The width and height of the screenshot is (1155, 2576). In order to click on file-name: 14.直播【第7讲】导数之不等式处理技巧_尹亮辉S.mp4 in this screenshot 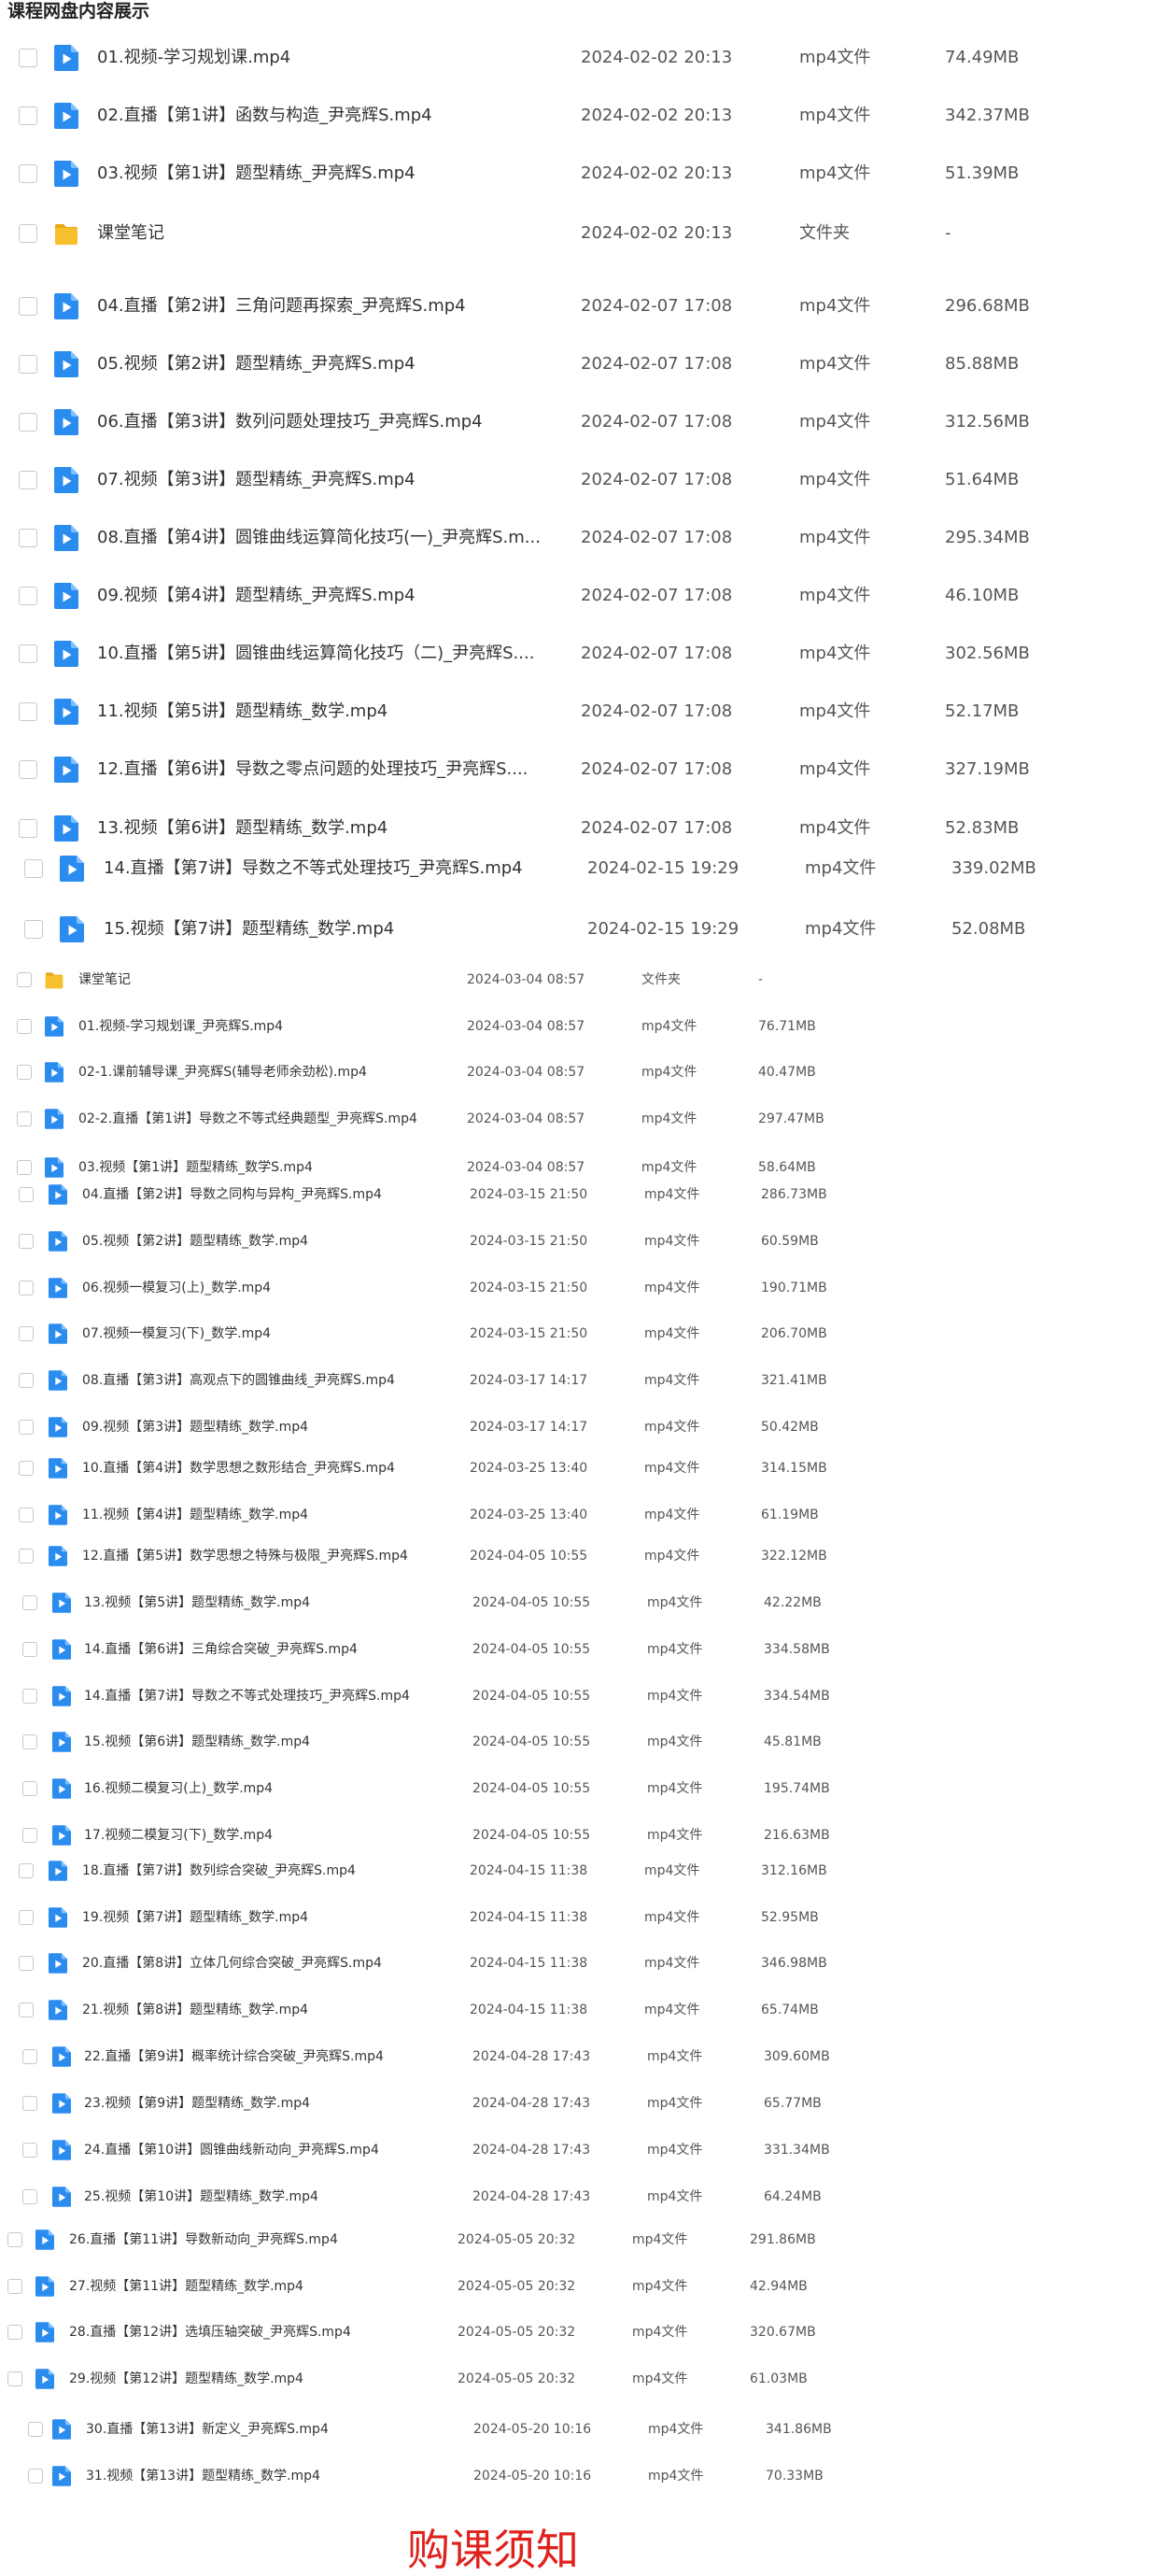, I will do `click(271, 1696)`.